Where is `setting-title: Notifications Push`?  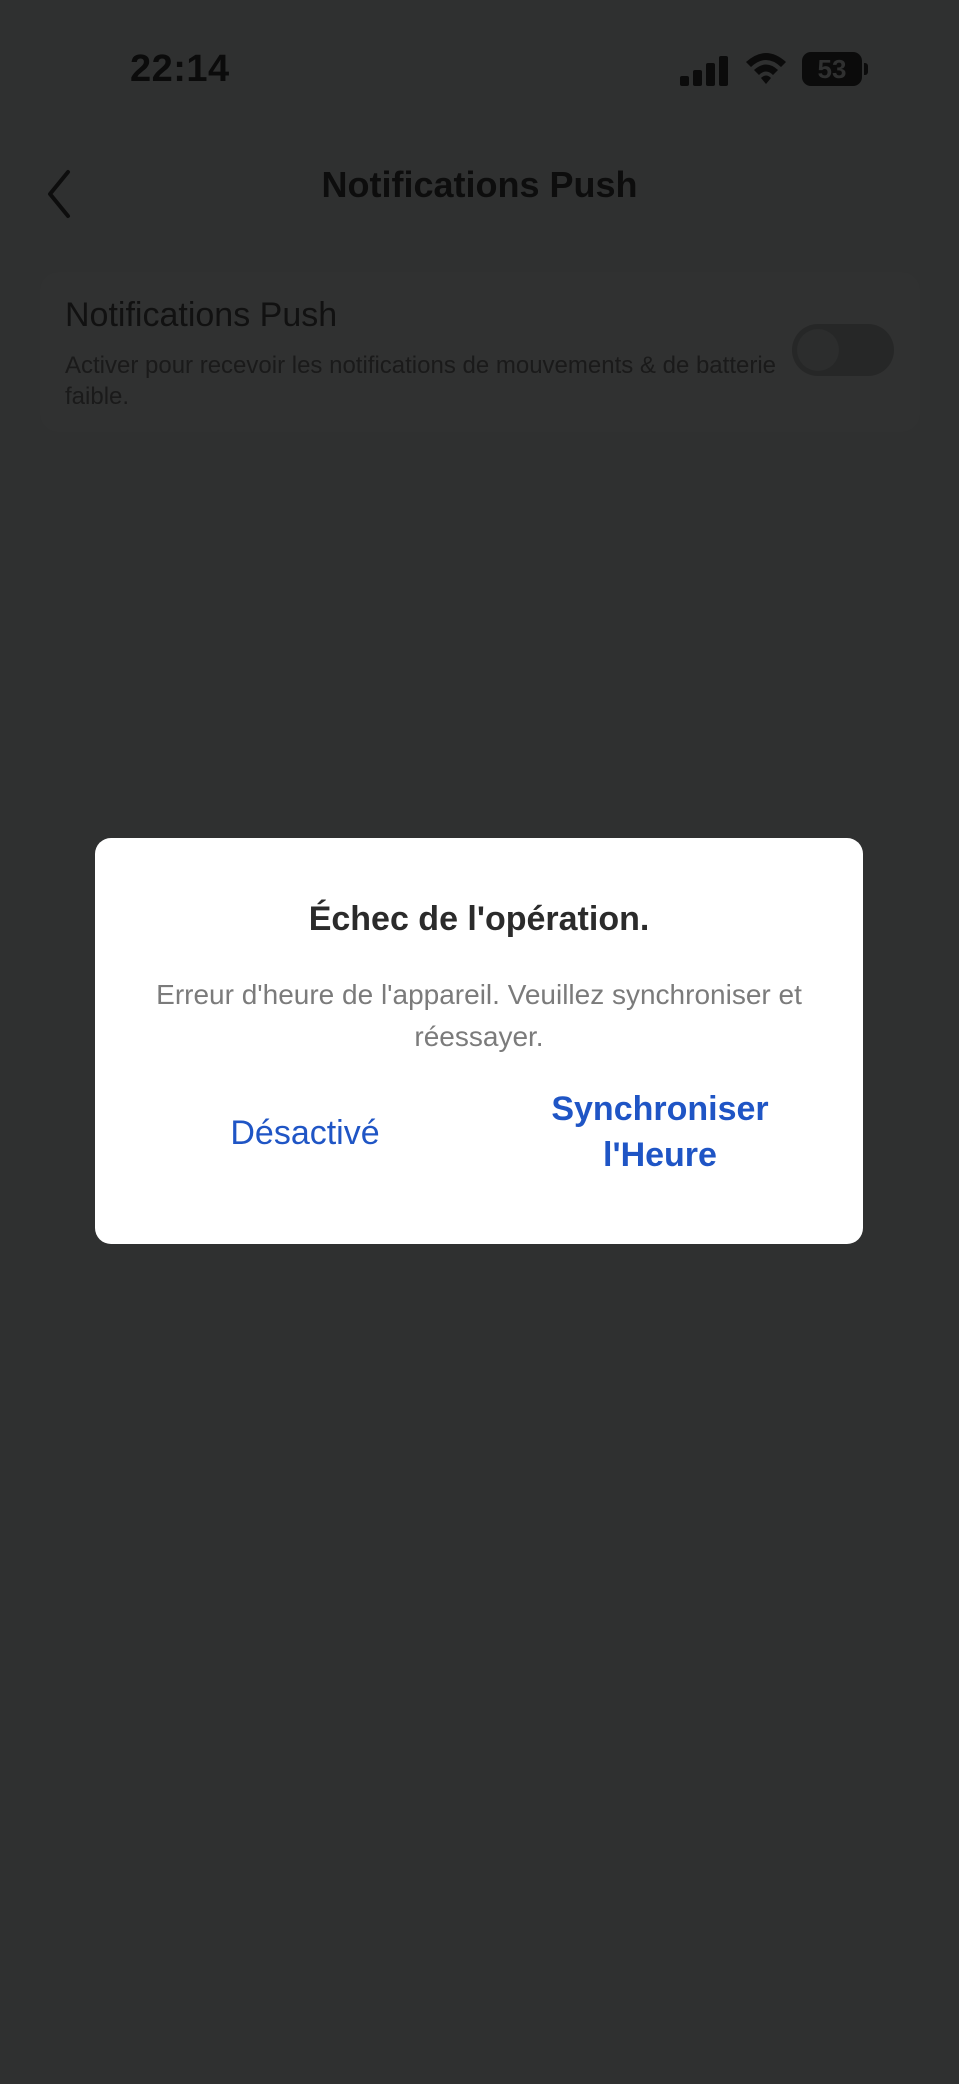 setting-title: Notifications Push is located at coordinates (201, 315).